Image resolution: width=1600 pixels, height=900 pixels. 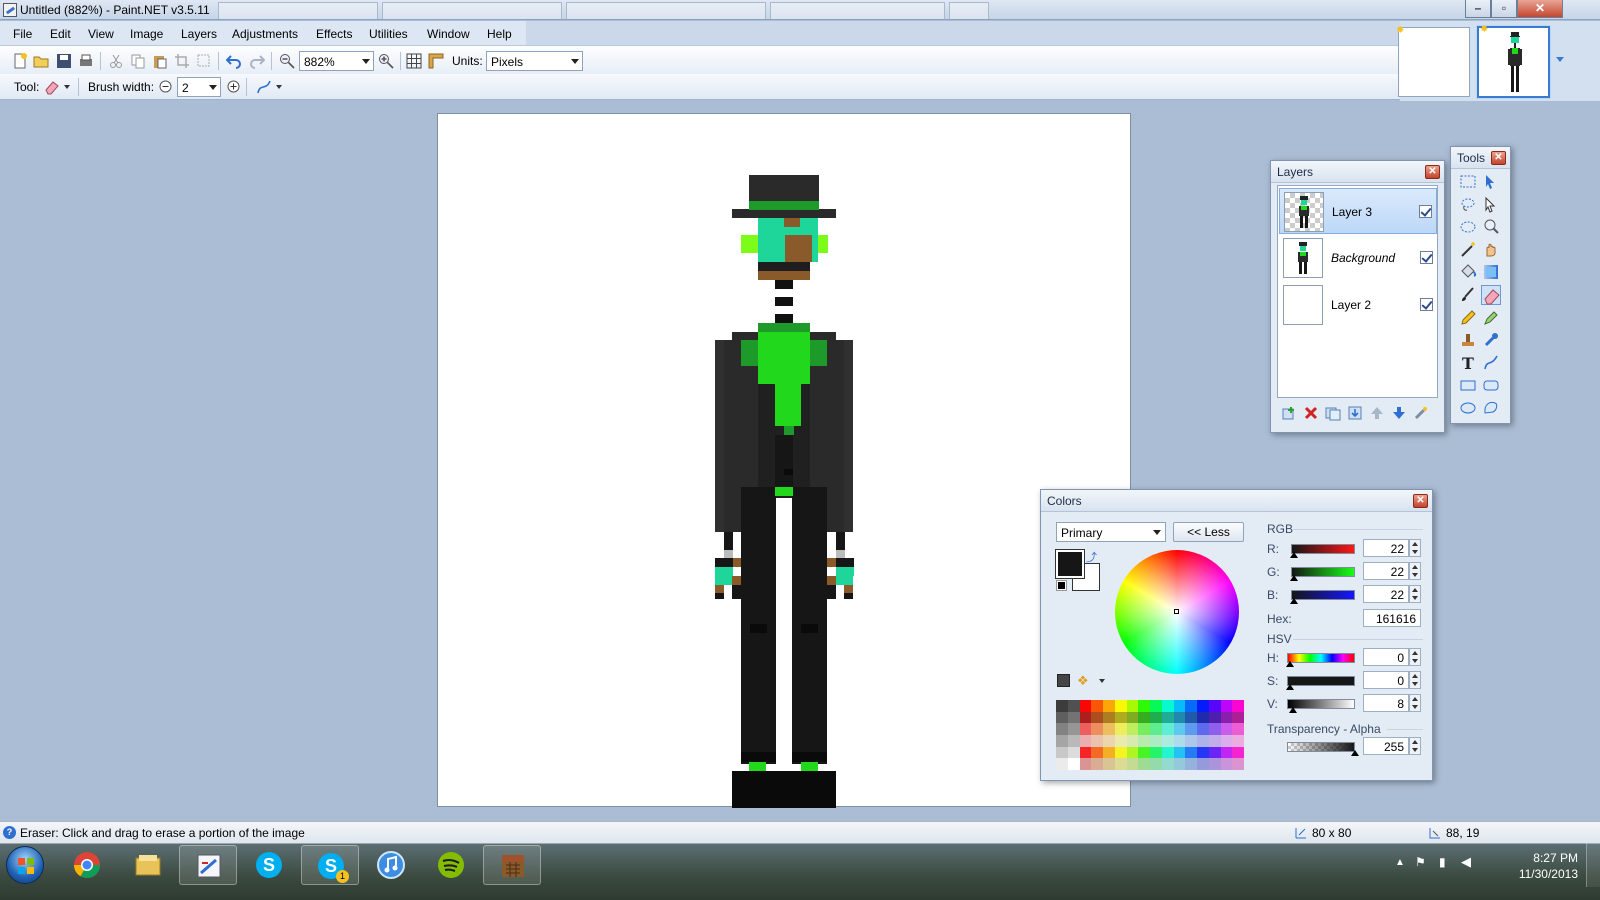 I want to click on hue-spinner, so click(x=1415, y=657).